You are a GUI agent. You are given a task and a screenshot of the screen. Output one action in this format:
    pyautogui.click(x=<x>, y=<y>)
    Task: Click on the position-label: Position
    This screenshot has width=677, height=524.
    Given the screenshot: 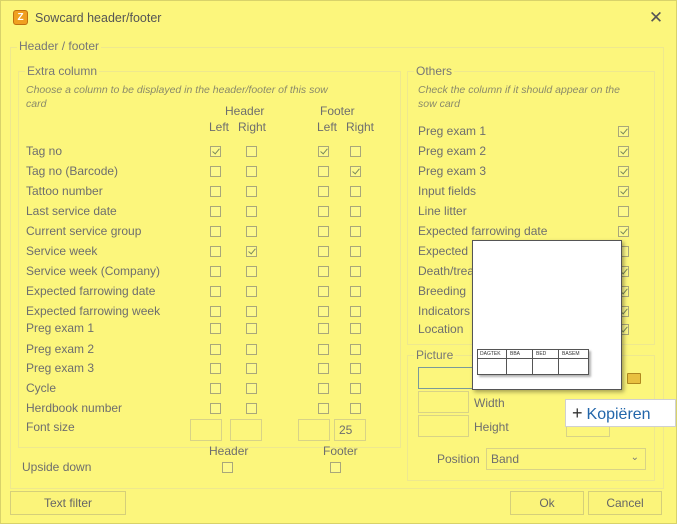 What is the action you would take?
    pyautogui.click(x=458, y=459)
    